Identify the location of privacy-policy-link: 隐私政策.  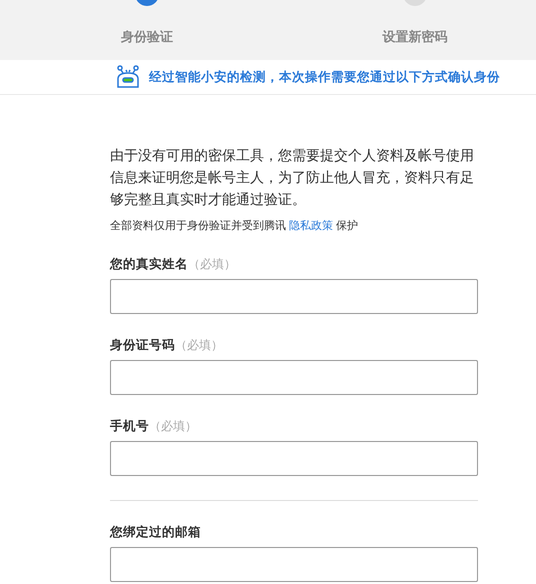
(311, 225).